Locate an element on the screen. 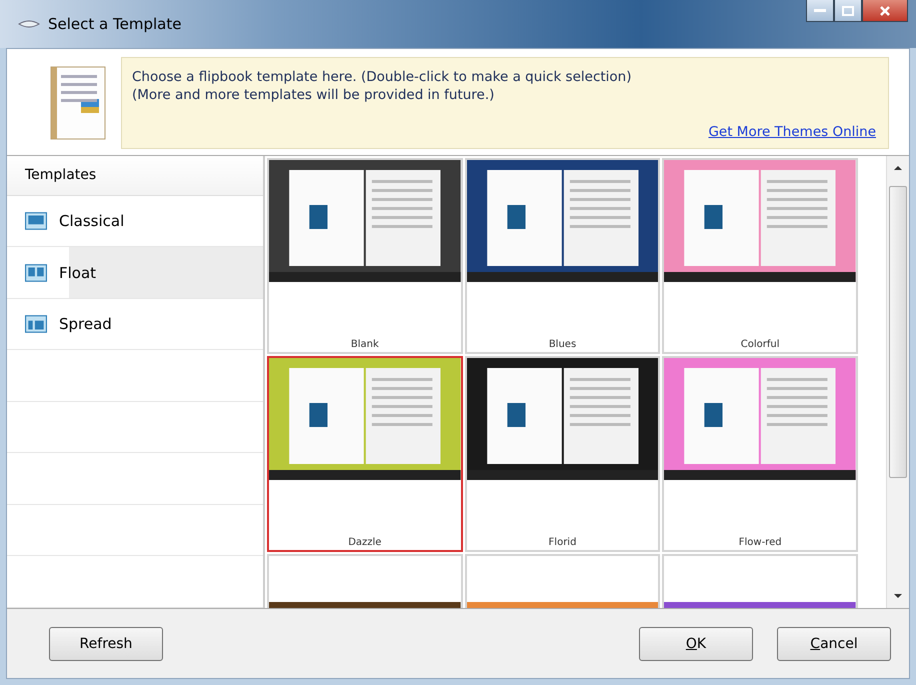  scroll-thumb is located at coordinates (898, 332).